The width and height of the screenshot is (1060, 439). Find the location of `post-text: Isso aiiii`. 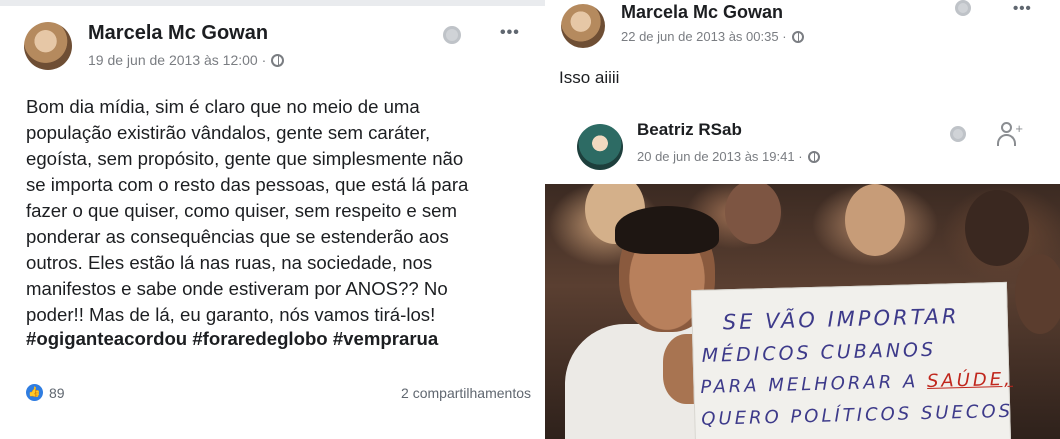

post-text: Isso aiiii is located at coordinates (589, 77).